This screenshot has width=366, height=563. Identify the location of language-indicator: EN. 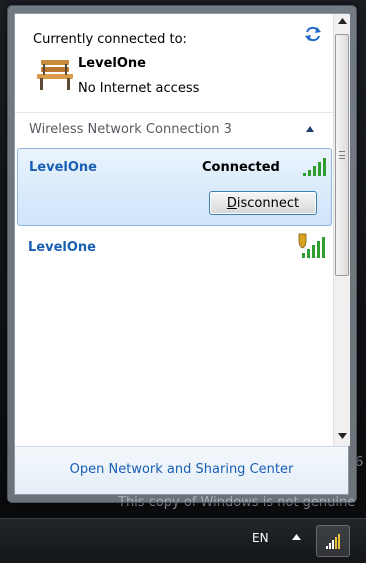
(260, 538).